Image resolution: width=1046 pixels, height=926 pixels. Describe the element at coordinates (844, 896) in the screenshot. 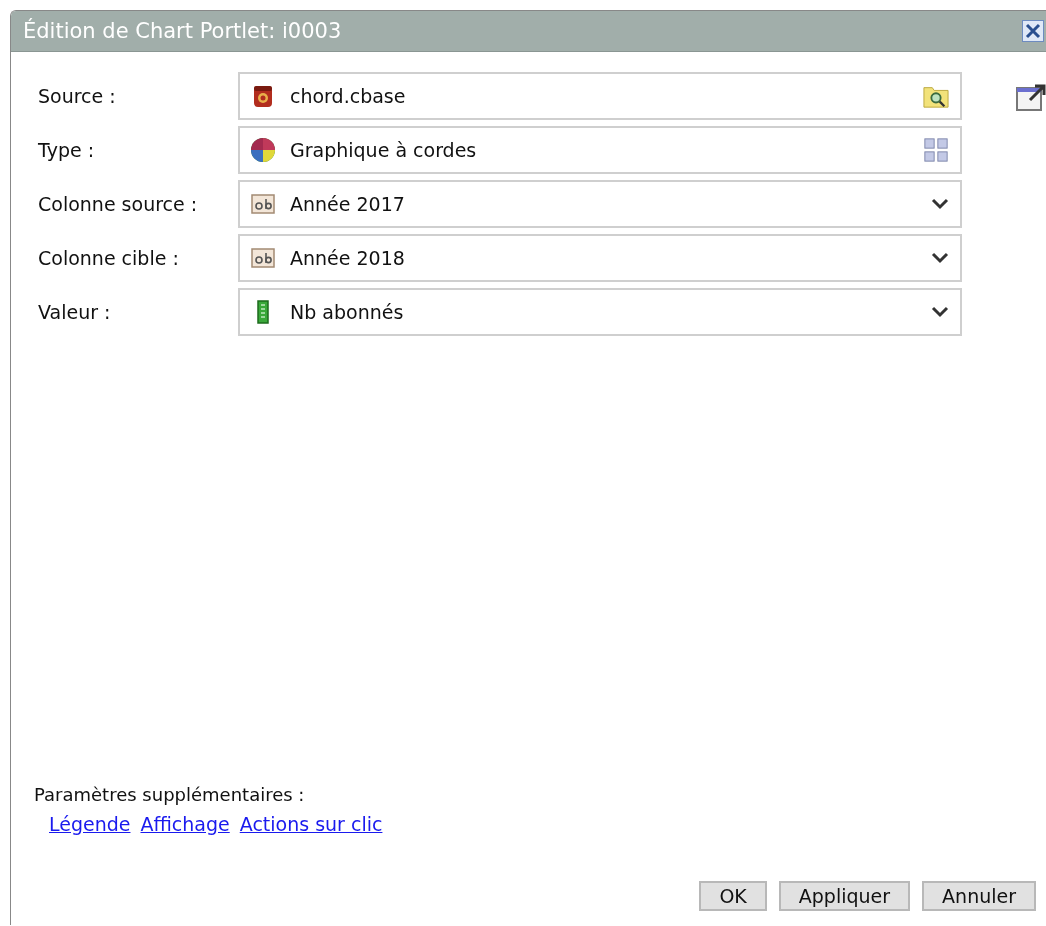

I see `dialog-button: Appliquer` at that location.